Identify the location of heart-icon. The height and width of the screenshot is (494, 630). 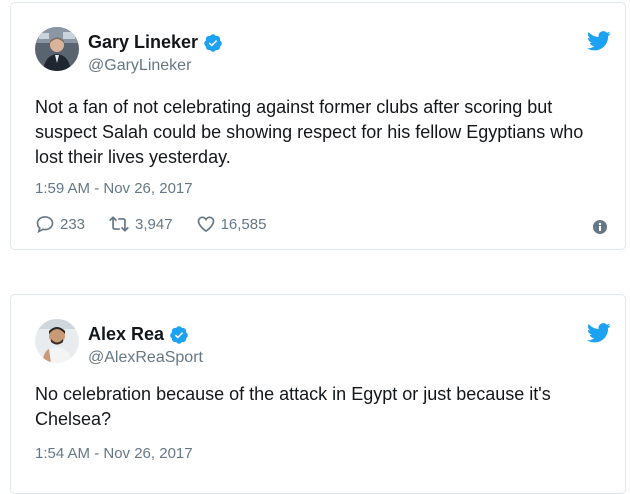
(205, 224).